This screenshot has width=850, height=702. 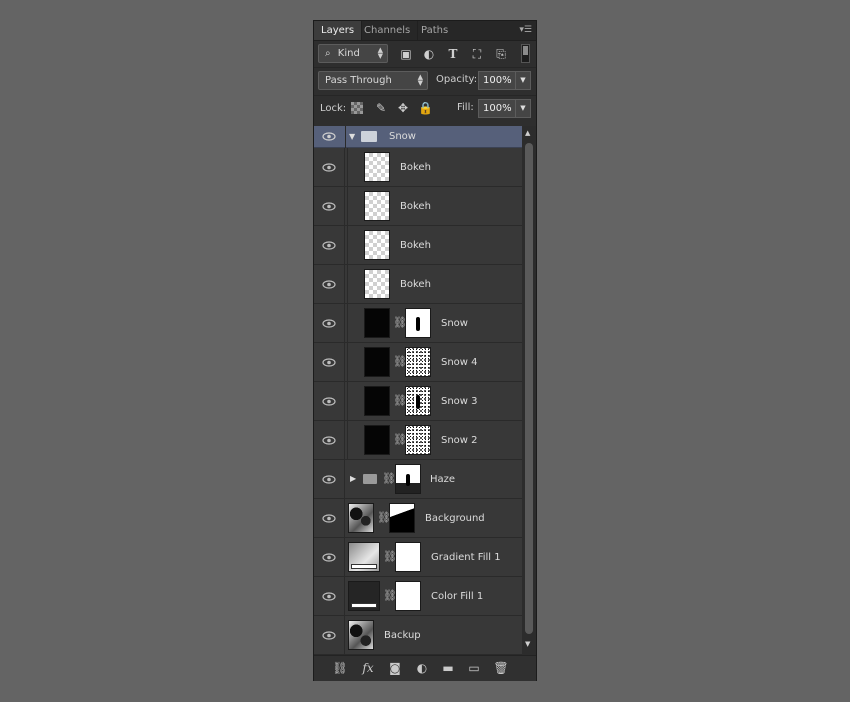 I want to click on layer-row: ⛓ Color Fill 1, so click(x=418, y=596).